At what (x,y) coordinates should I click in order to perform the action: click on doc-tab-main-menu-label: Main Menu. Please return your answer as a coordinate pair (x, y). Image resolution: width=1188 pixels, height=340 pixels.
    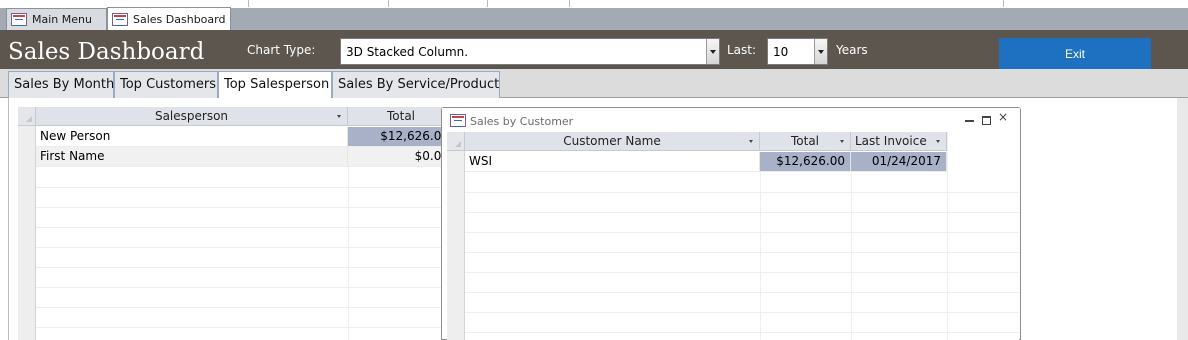
    Looking at the image, I should click on (62, 19).